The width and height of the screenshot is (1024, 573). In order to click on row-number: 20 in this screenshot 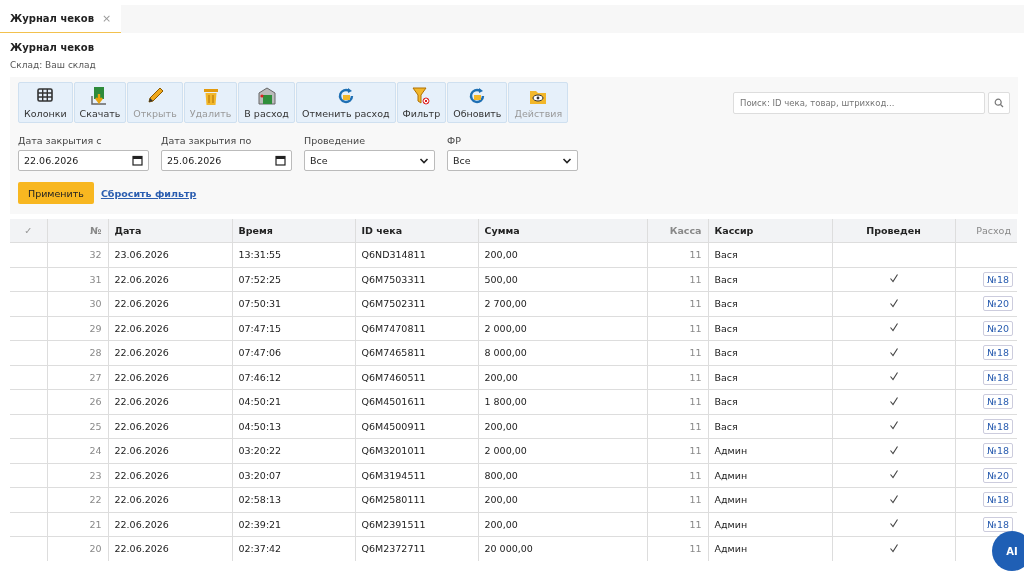, I will do `click(95, 549)`.